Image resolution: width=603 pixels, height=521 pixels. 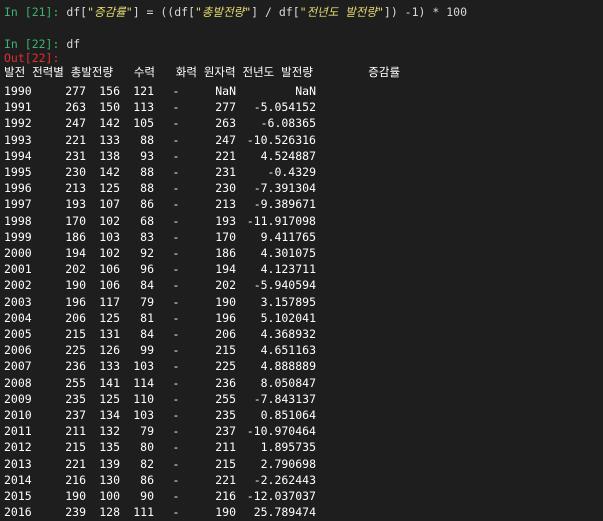 What do you see at coordinates (223, 12) in the screenshot?
I see `string-literal: "총발전량"` at bounding box center [223, 12].